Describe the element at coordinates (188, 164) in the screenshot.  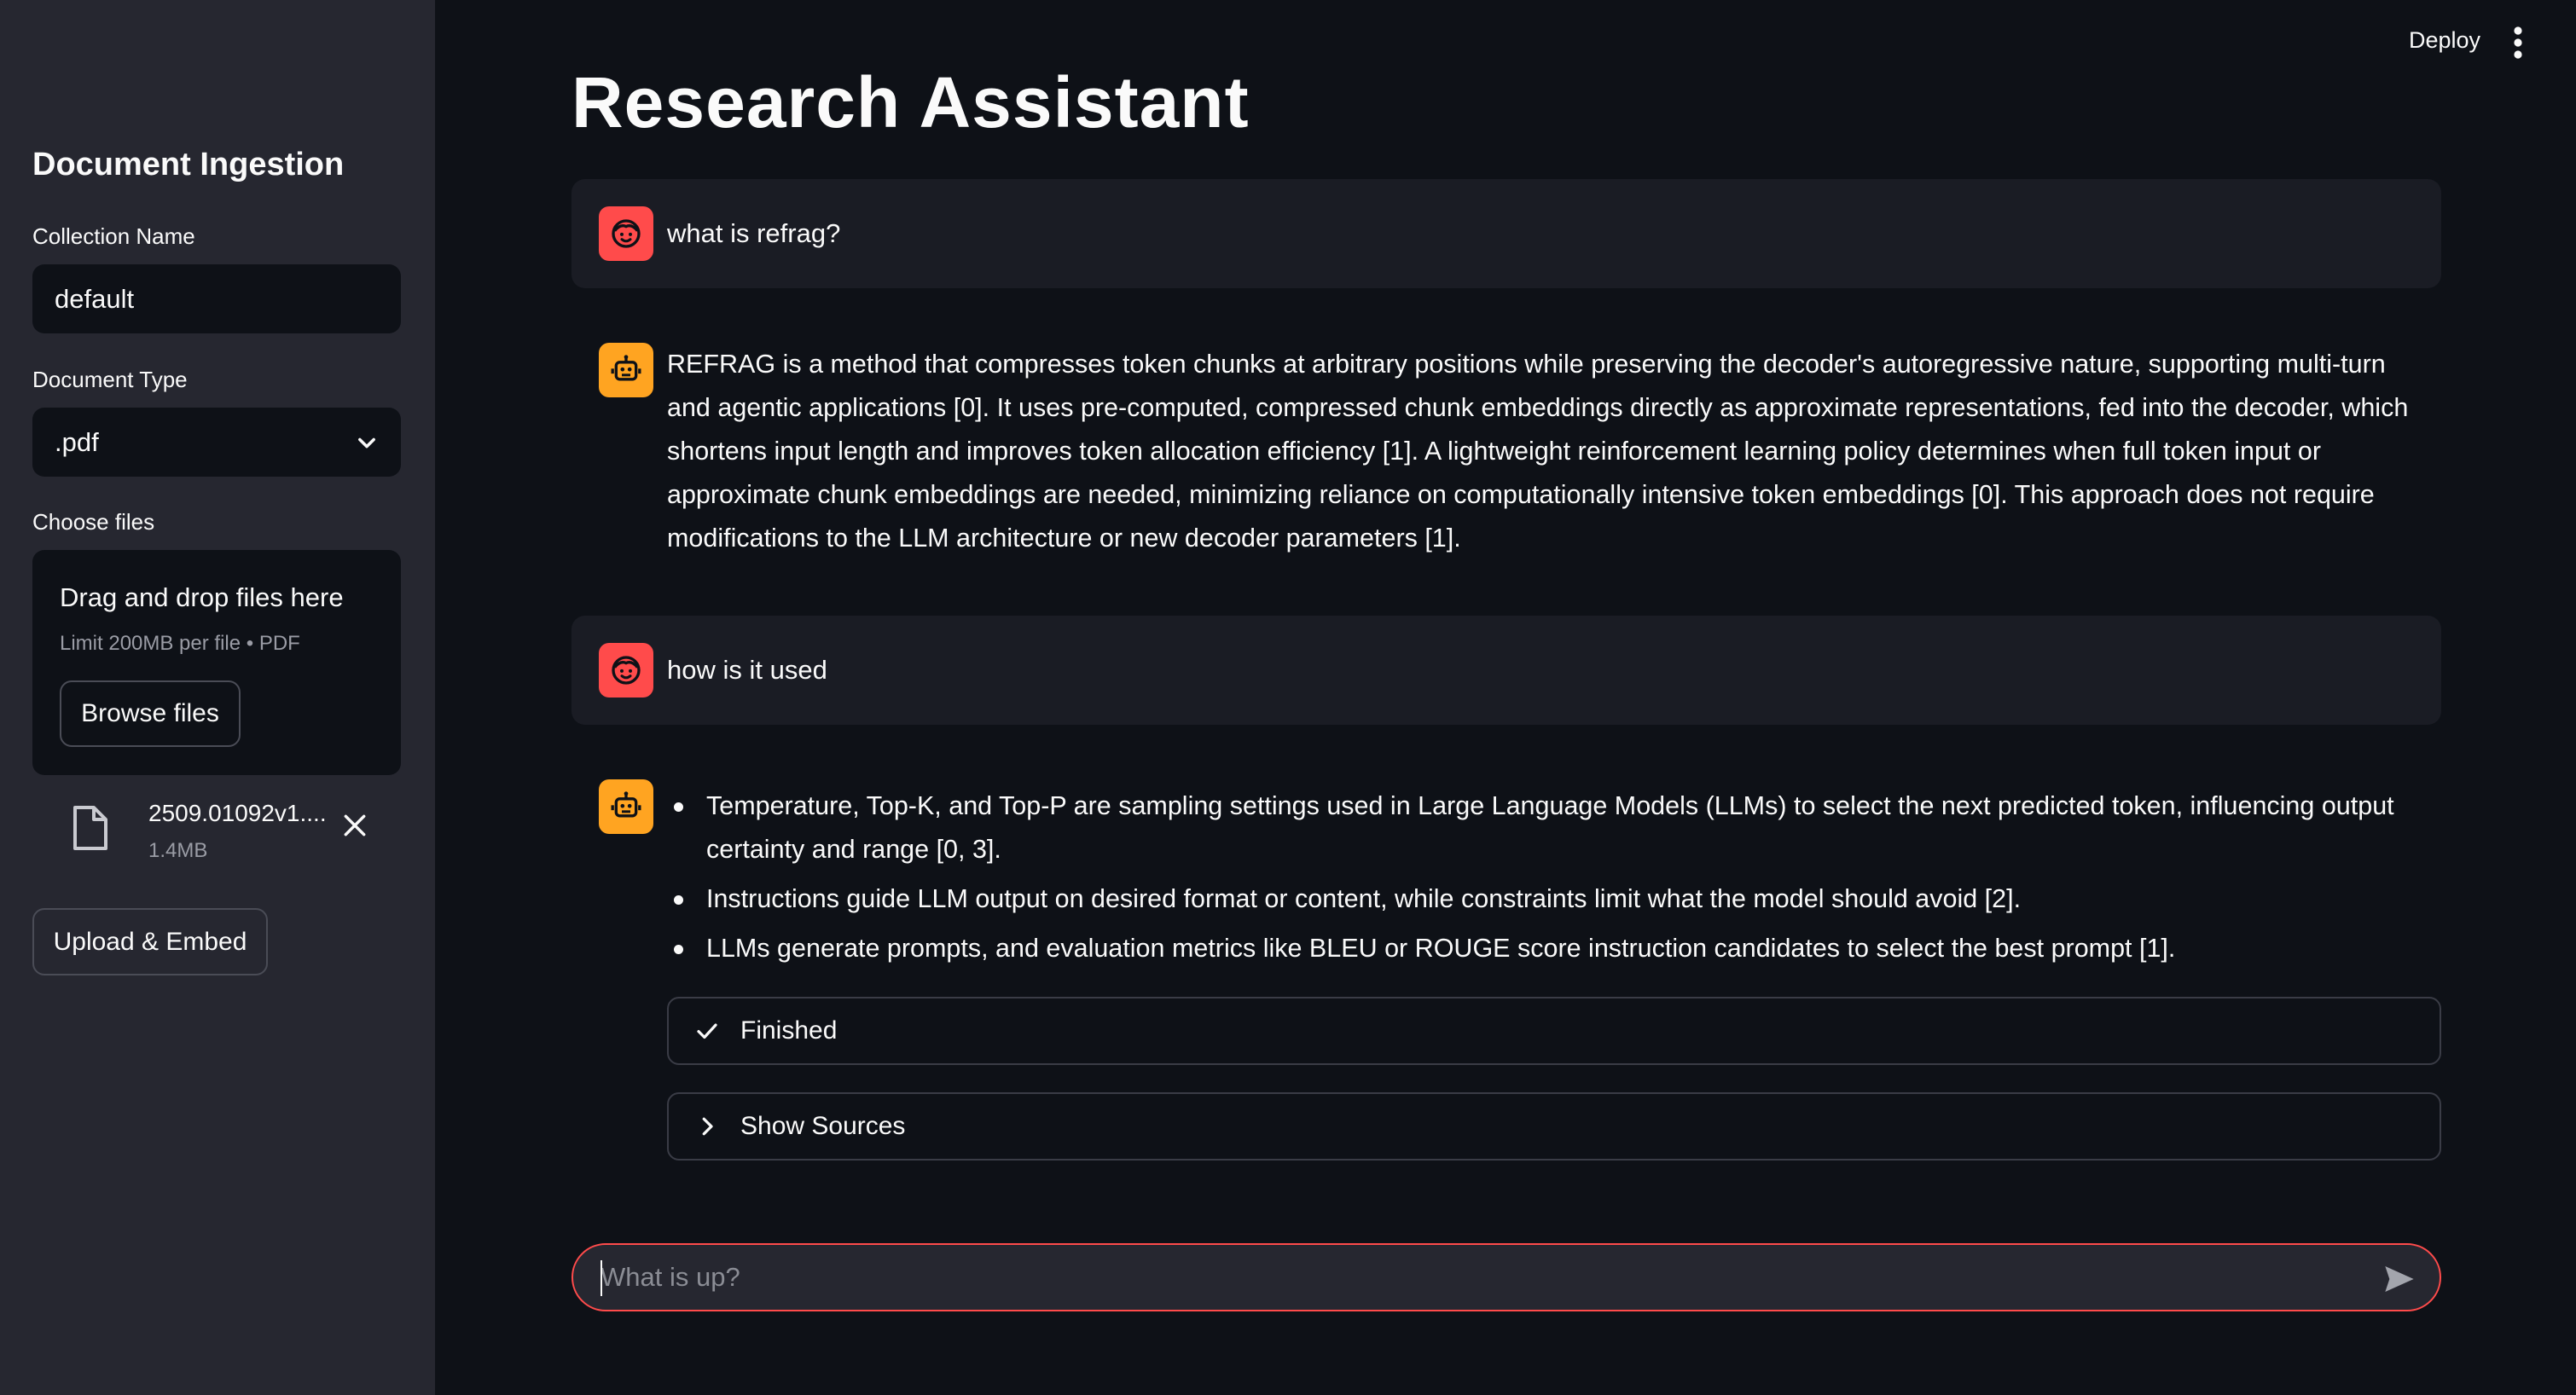
I see `sidebar-title: Document Ingestion` at that location.